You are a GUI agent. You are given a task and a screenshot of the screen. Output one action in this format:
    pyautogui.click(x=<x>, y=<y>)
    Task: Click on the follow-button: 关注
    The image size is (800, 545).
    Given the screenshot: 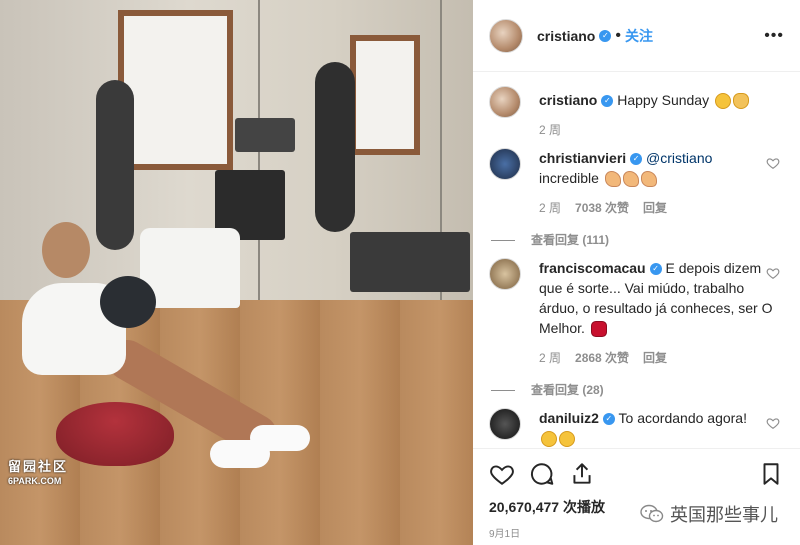 What is the action you would take?
    pyautogui.click(x=639, y=36)
    